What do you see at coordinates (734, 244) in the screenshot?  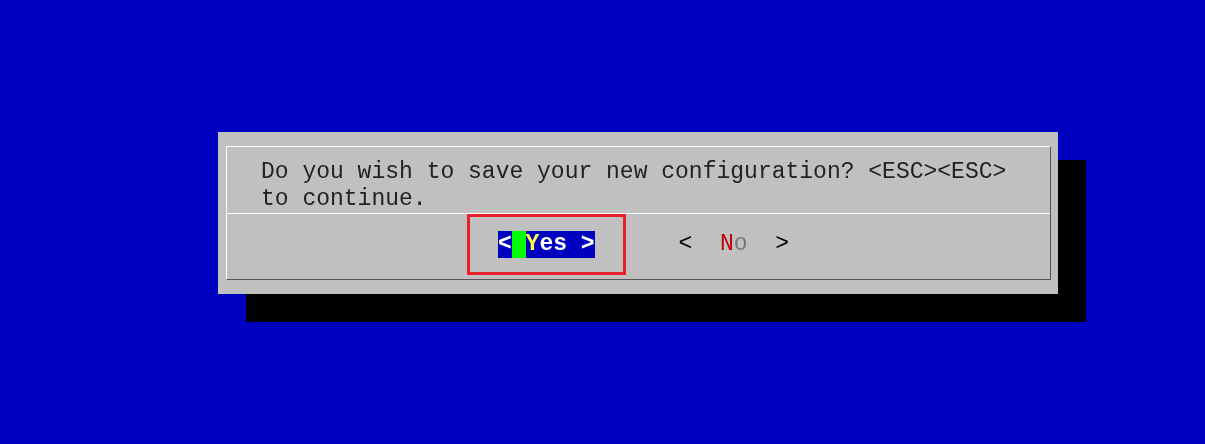 I see `dialog-button: < No >` at bounding box center [734, 244].